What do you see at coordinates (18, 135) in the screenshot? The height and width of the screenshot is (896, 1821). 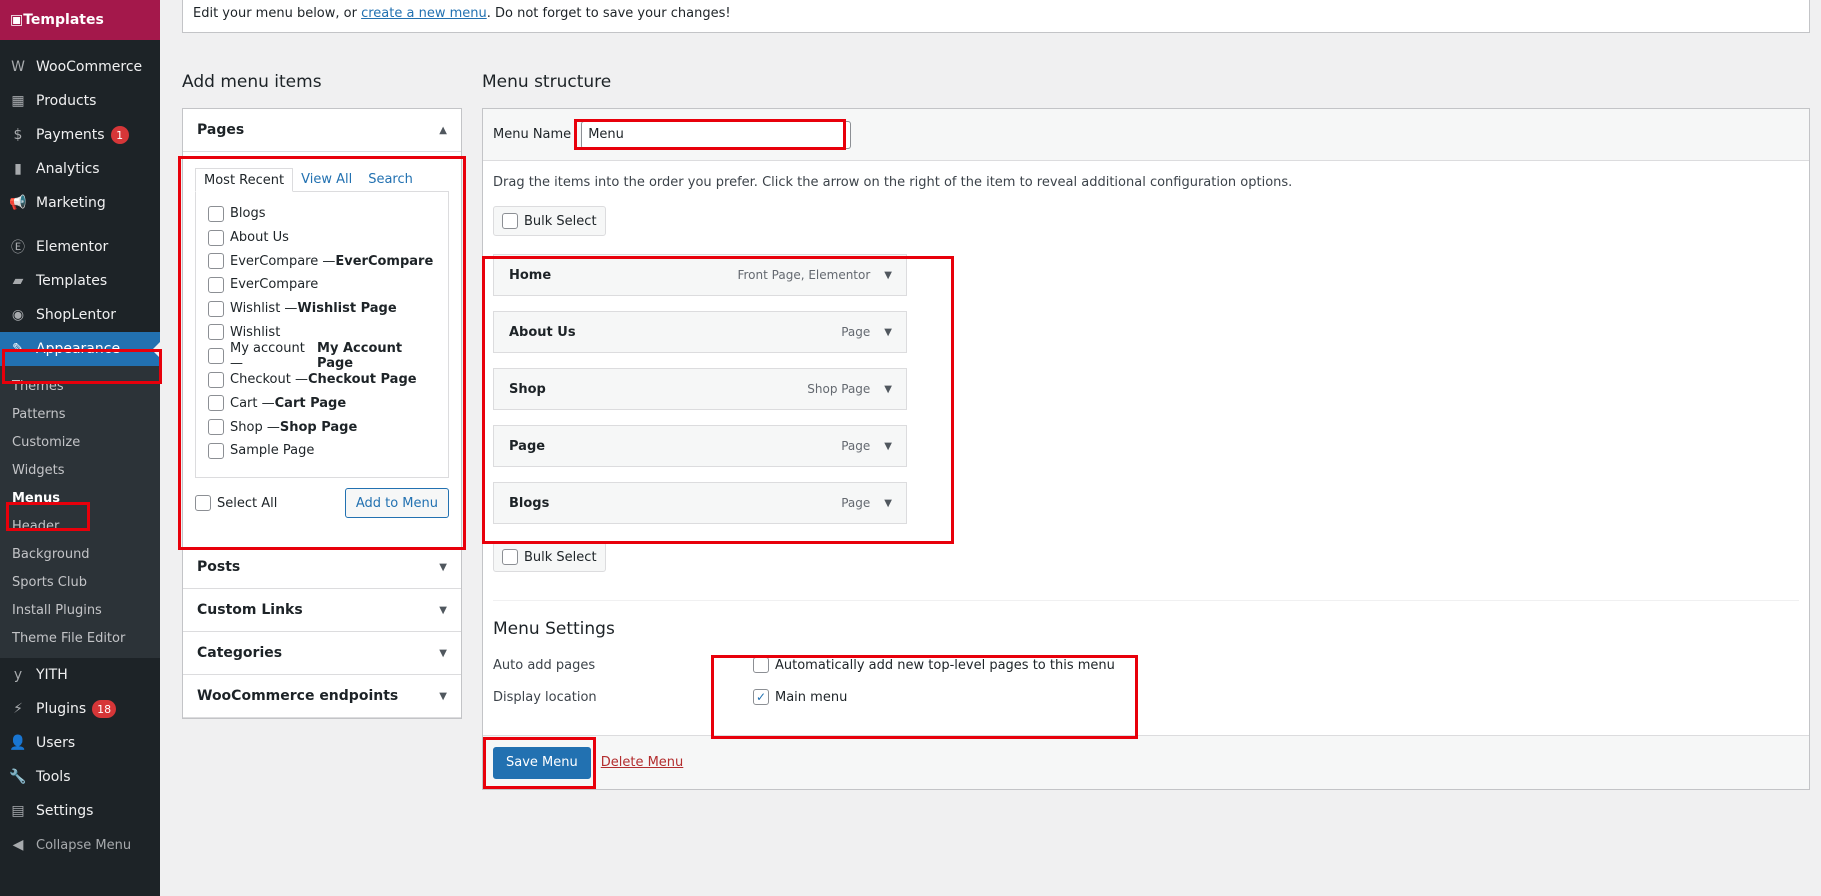 I see `dollar-icon: $` at bounding box center [18, 135].